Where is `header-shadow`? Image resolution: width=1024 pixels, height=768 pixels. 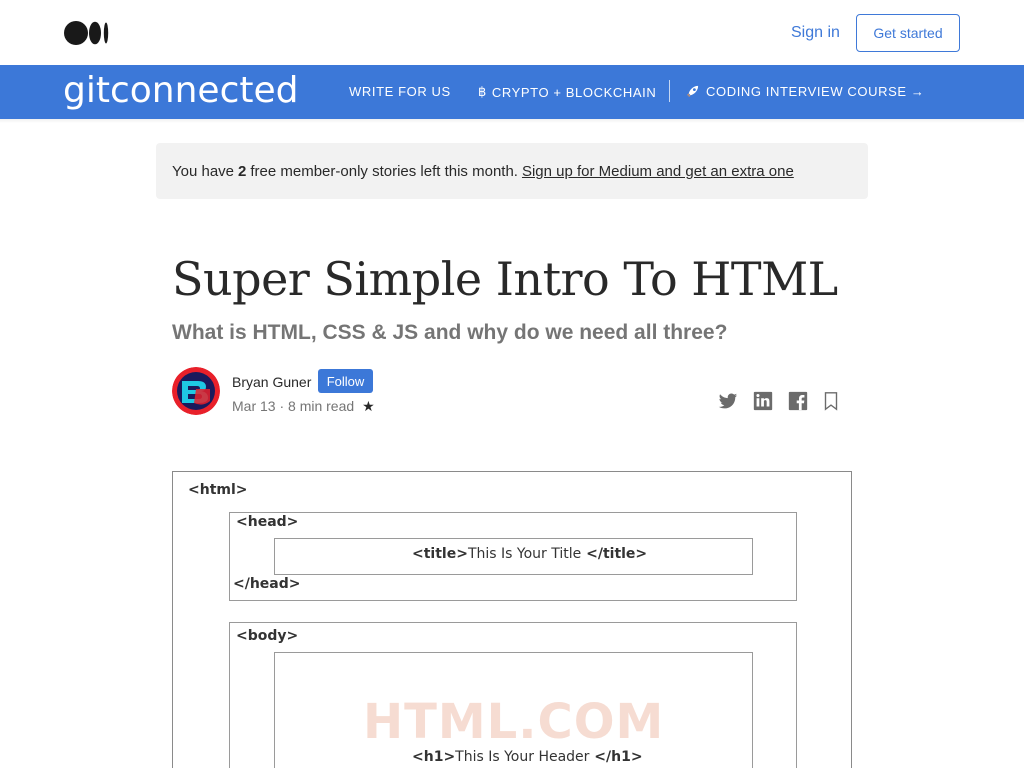 header-shadow is located at coordinates (512, 121).